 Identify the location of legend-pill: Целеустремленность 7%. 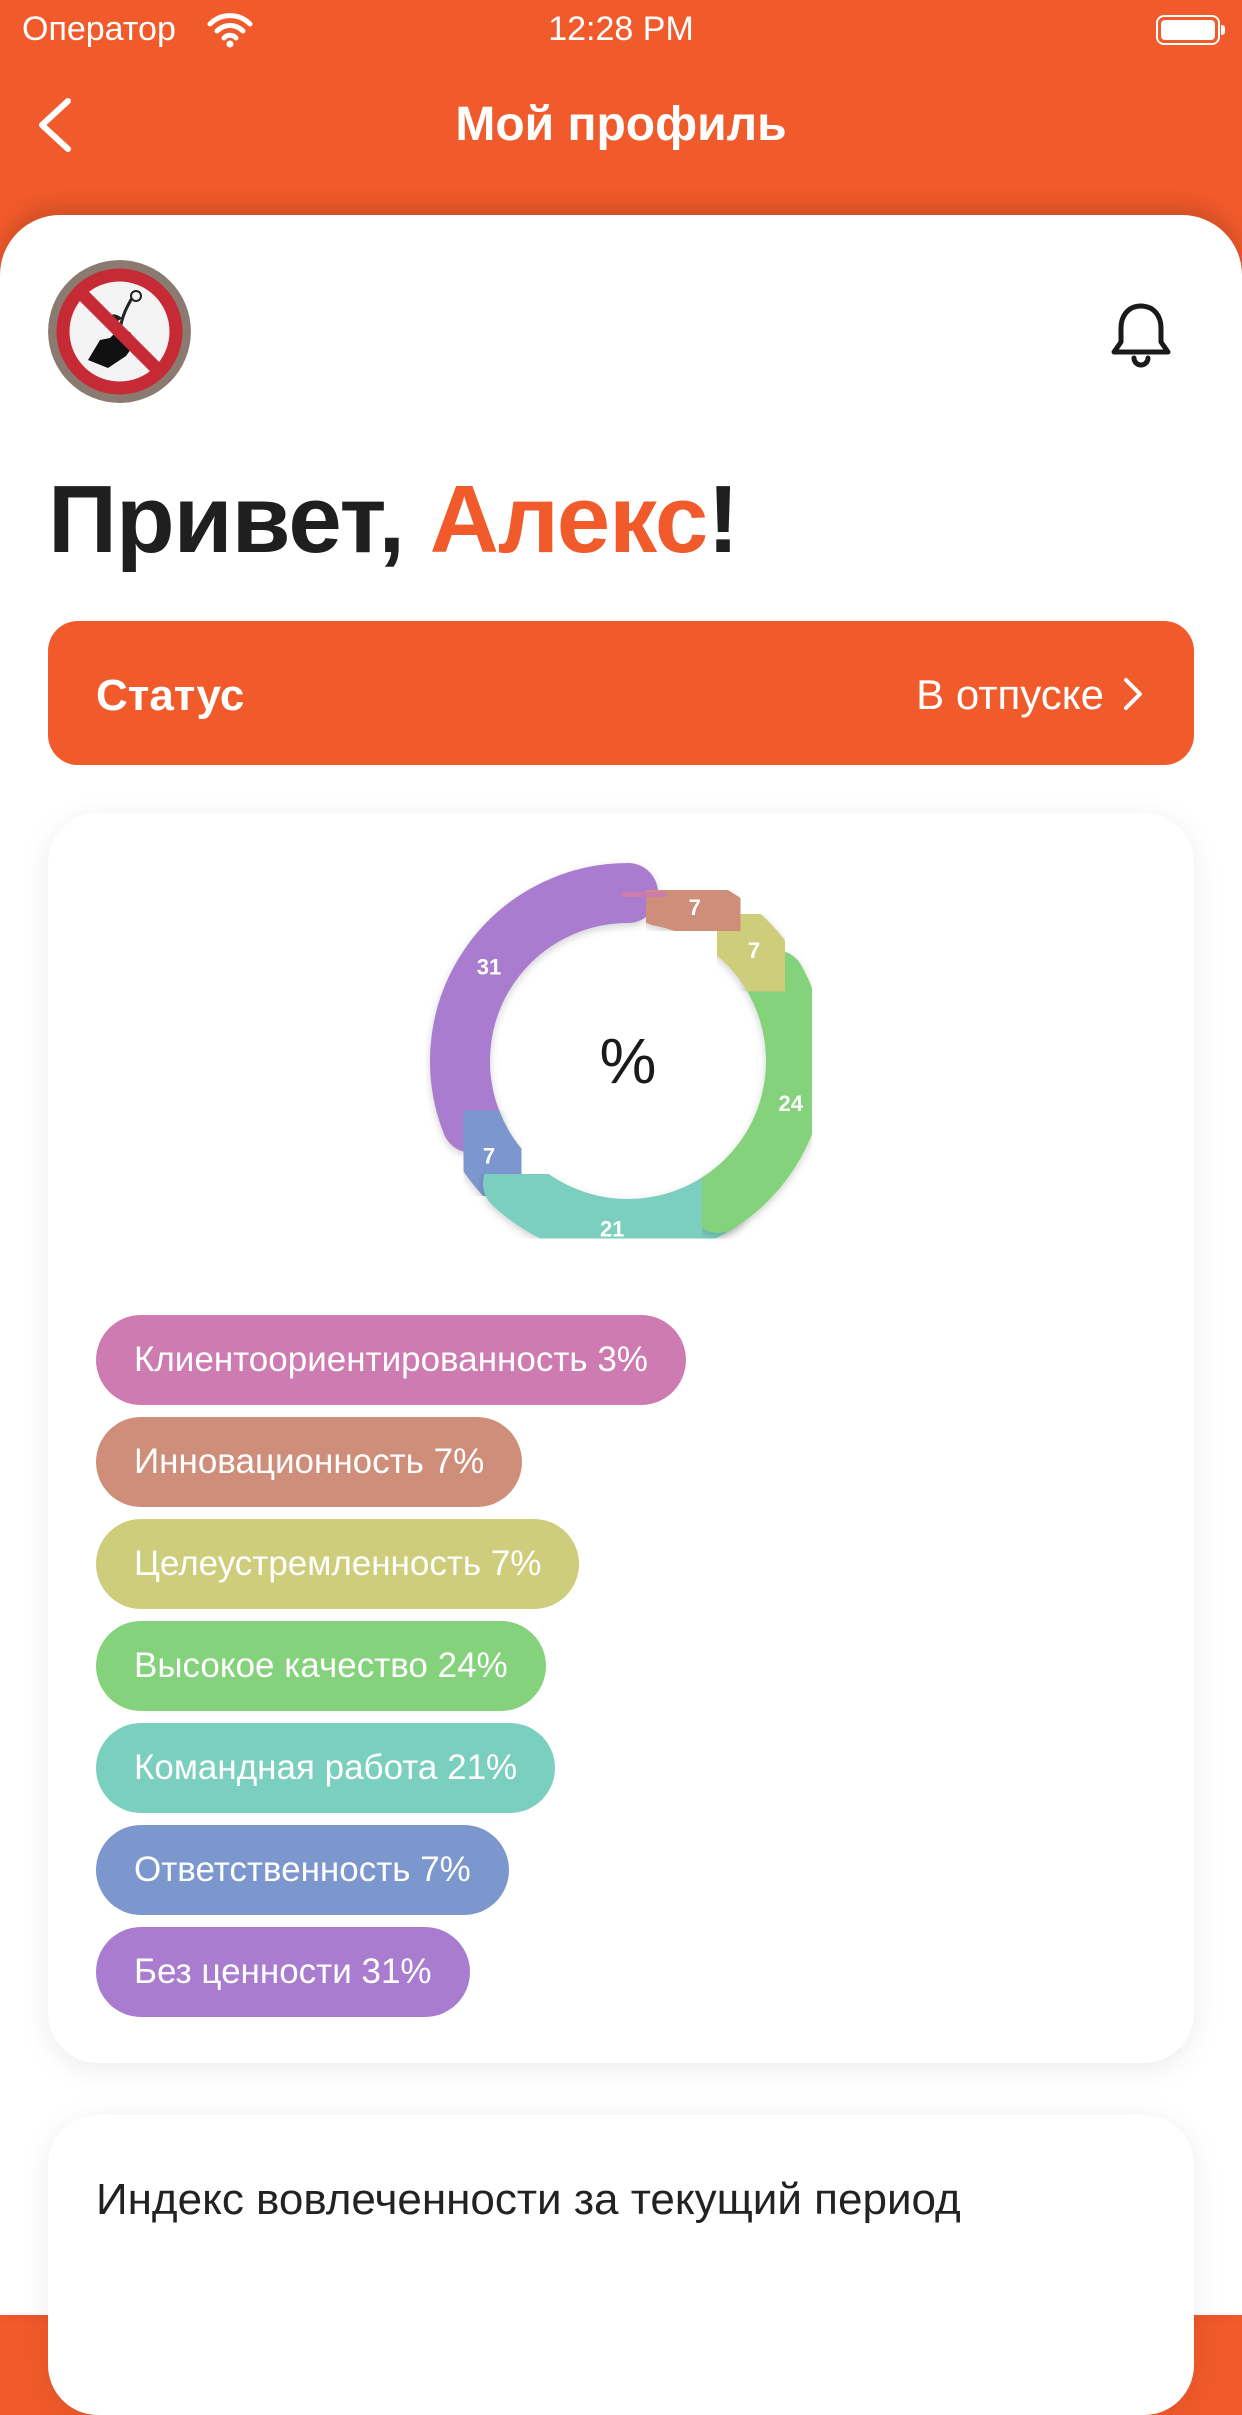
(338, 1564).